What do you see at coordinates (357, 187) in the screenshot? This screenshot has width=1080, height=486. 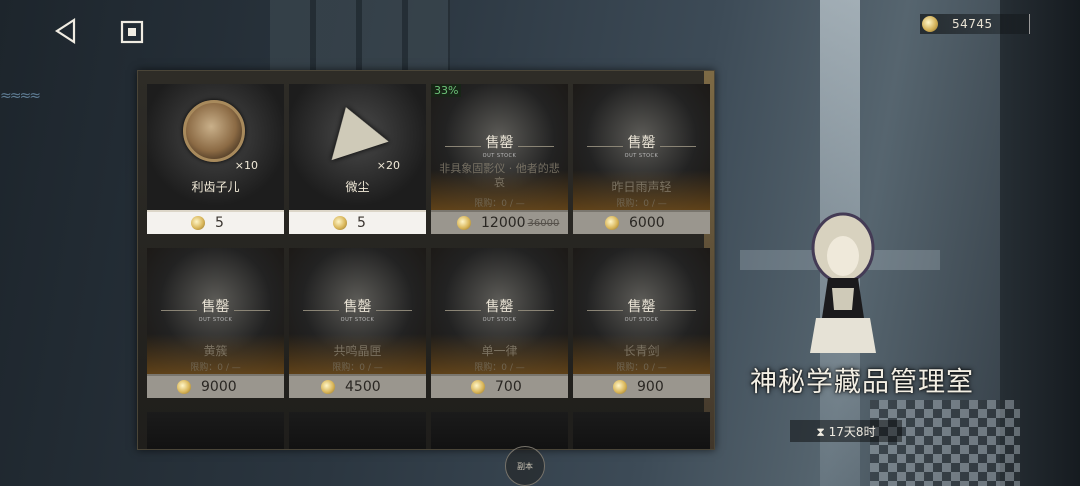 I see `item-name: 微尘` at bounding box center [357, 187].